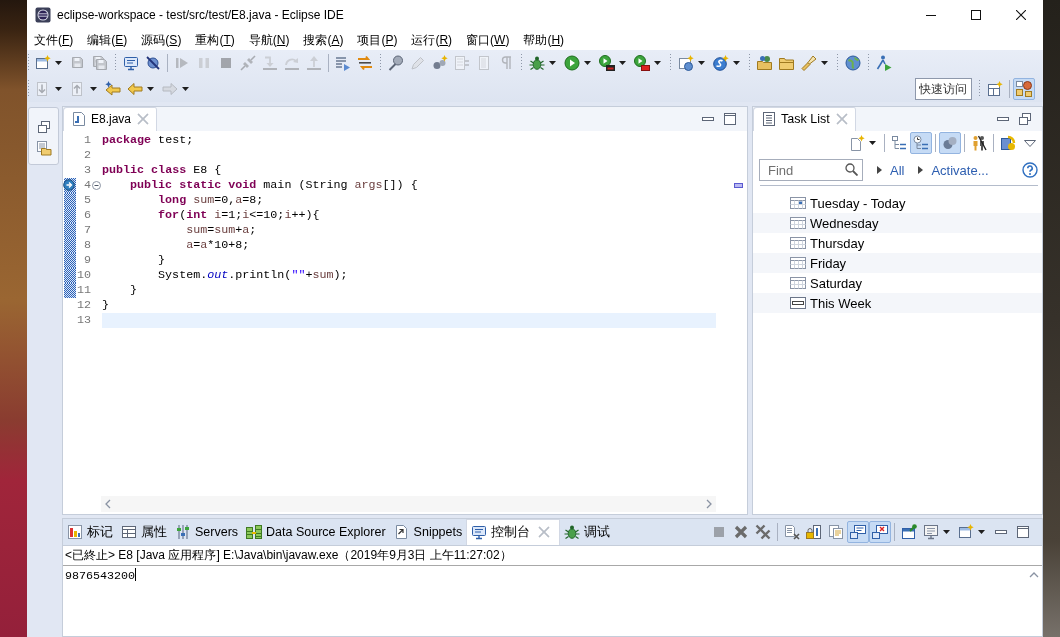 The width and height of the screenshot is (1060, 637). I want to click on line-number: 2, so click(87, 155).